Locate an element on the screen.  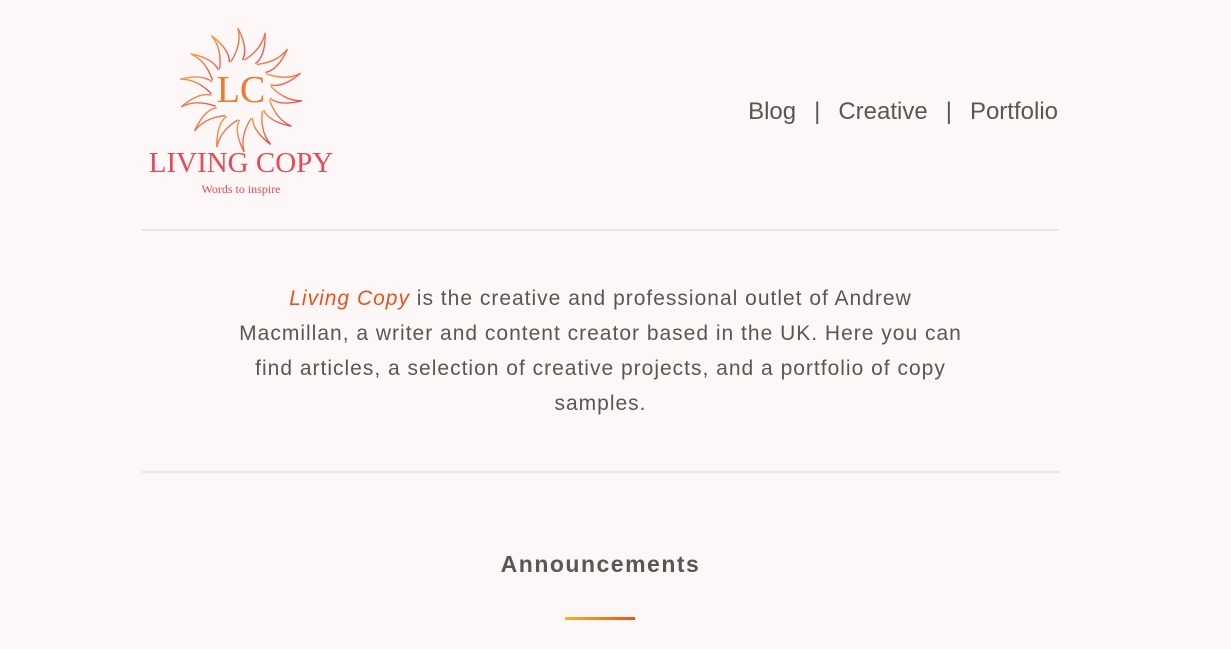
divider-top is located at coordinates (600, 230).